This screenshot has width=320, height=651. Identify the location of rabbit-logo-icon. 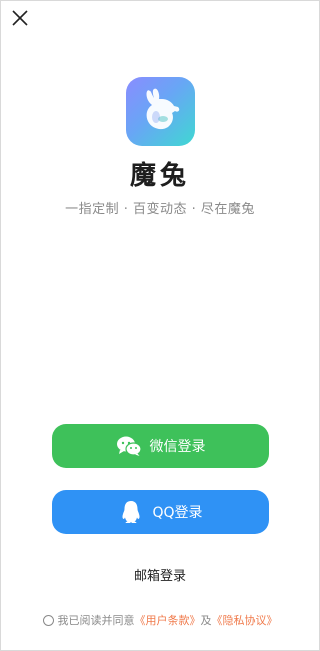
(160, 111).